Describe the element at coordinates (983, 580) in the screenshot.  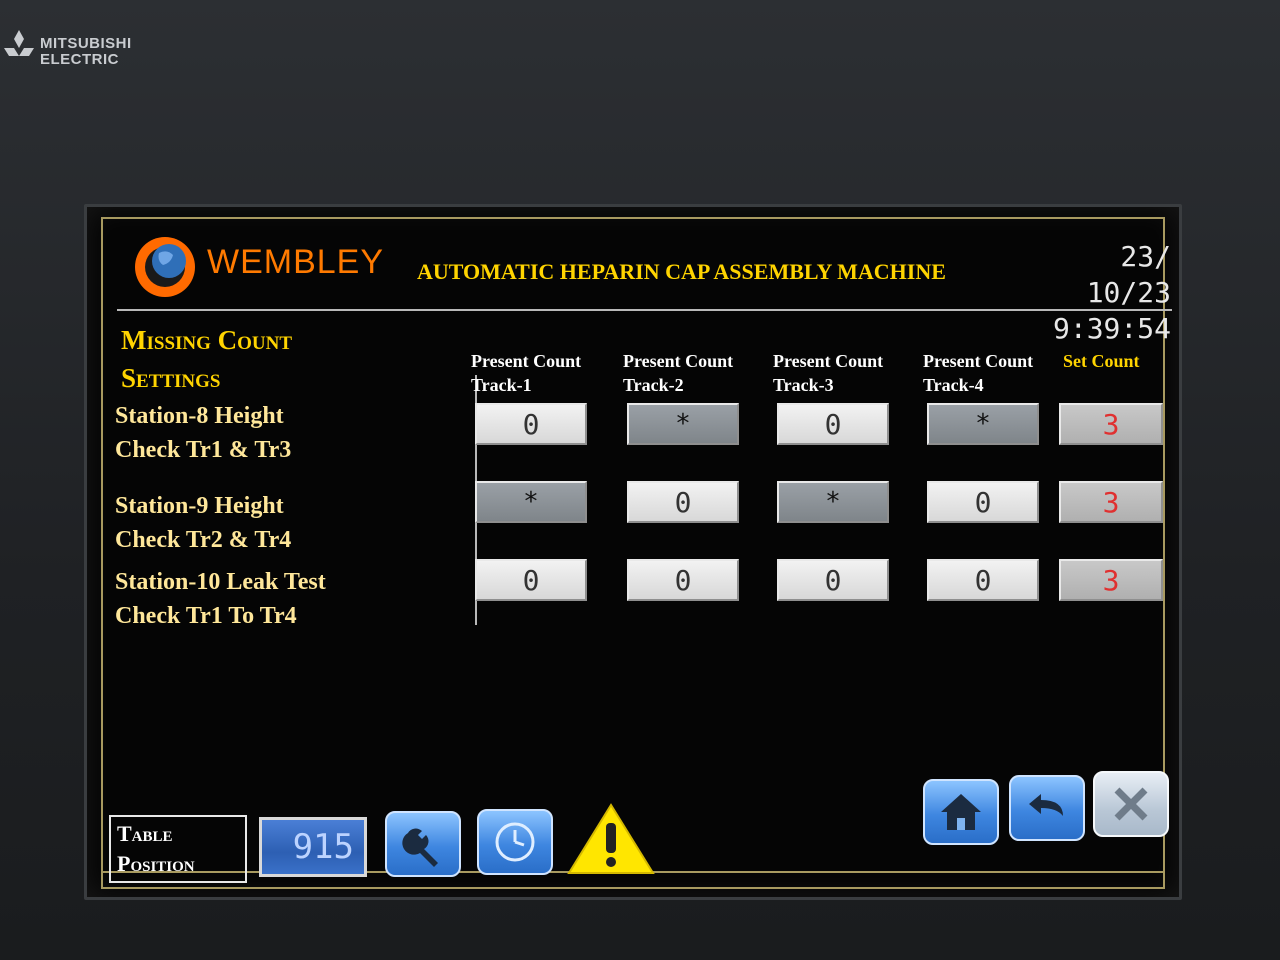
I see `count-cell-st10-tr4: 0` at that location.